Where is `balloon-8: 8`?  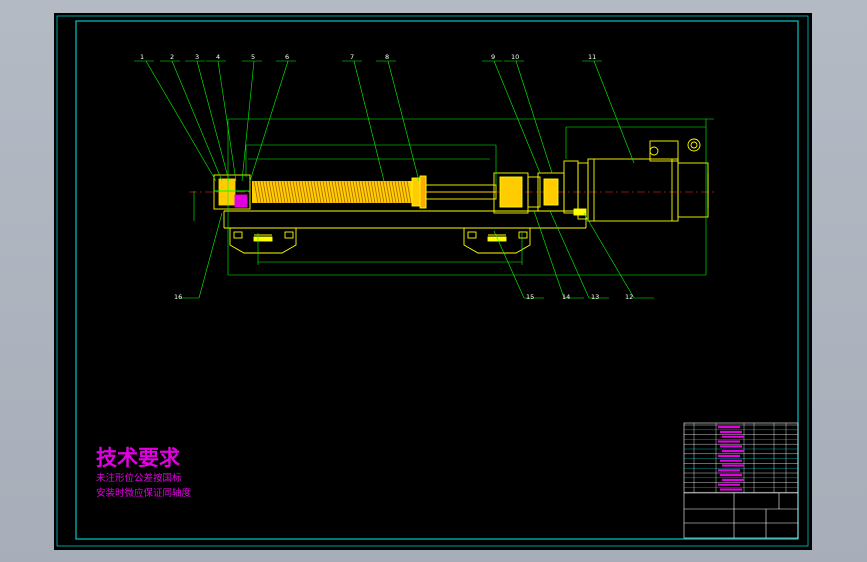 balloon-8: 8 is located at coordinates (387, 57).